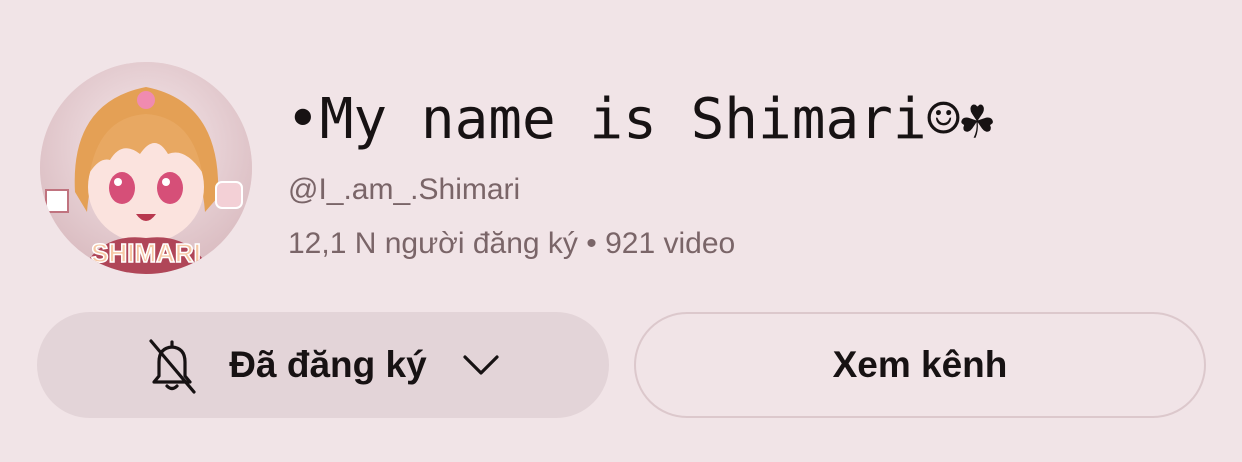  I want to click on channel-stats: 12,1 N người đăng ký • 921 video, so click(512, 243).